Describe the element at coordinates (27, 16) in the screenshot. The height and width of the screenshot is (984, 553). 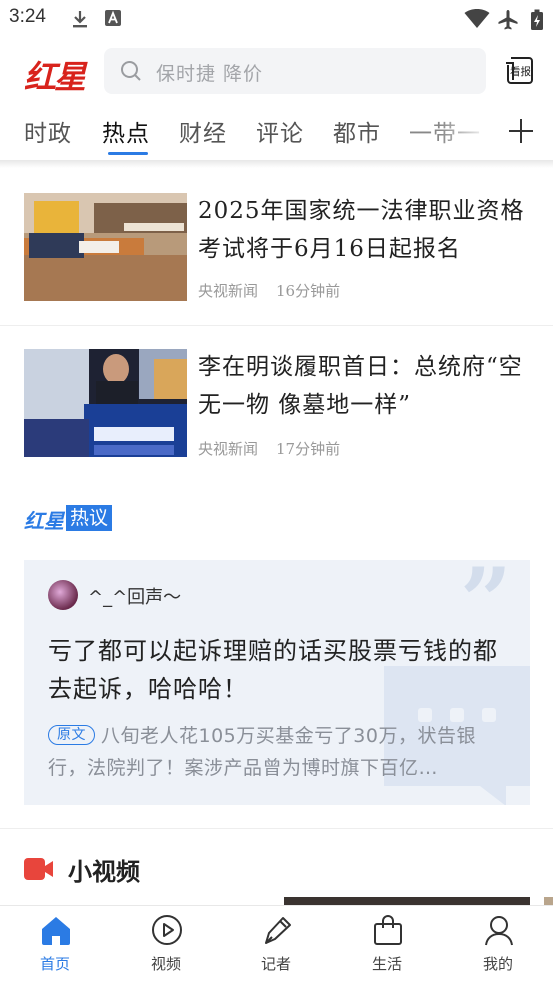
I see `status-time: 3:24` at that location.